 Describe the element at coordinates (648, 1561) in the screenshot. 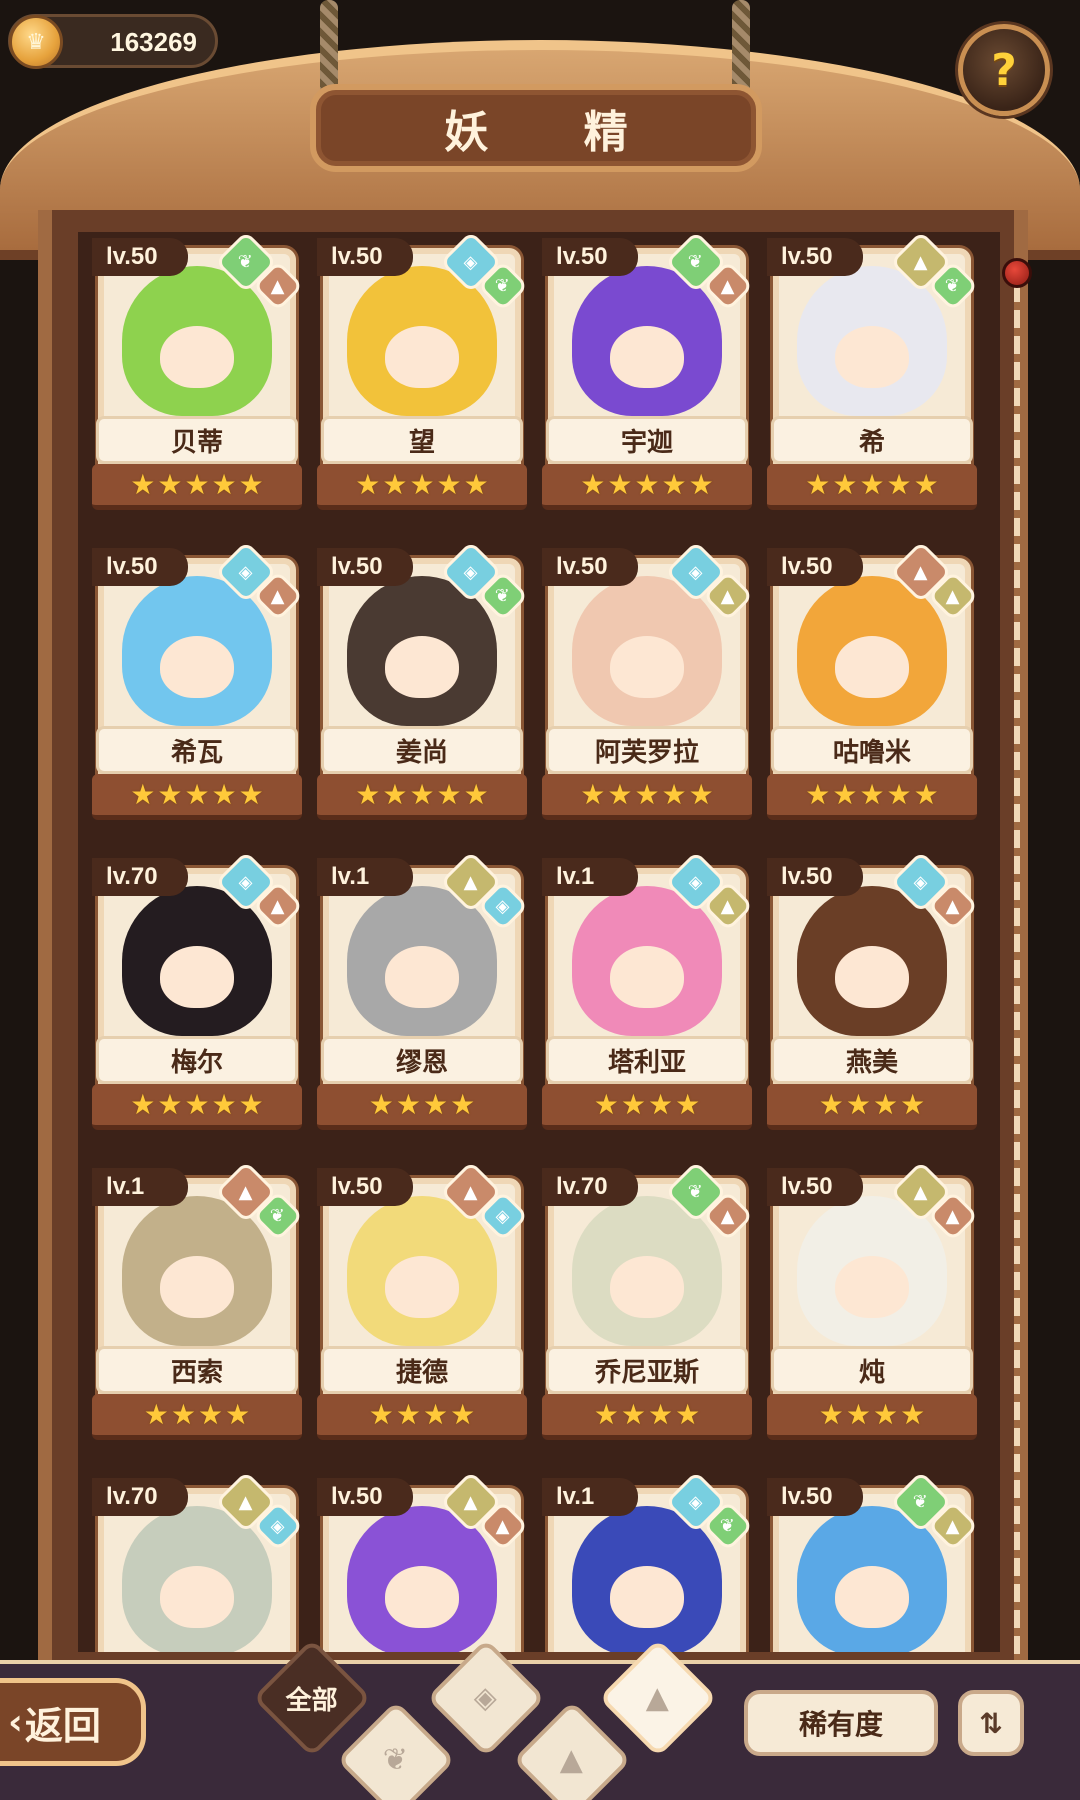

I see `fairy-card: lv.1 ◈ ❦` at that location.